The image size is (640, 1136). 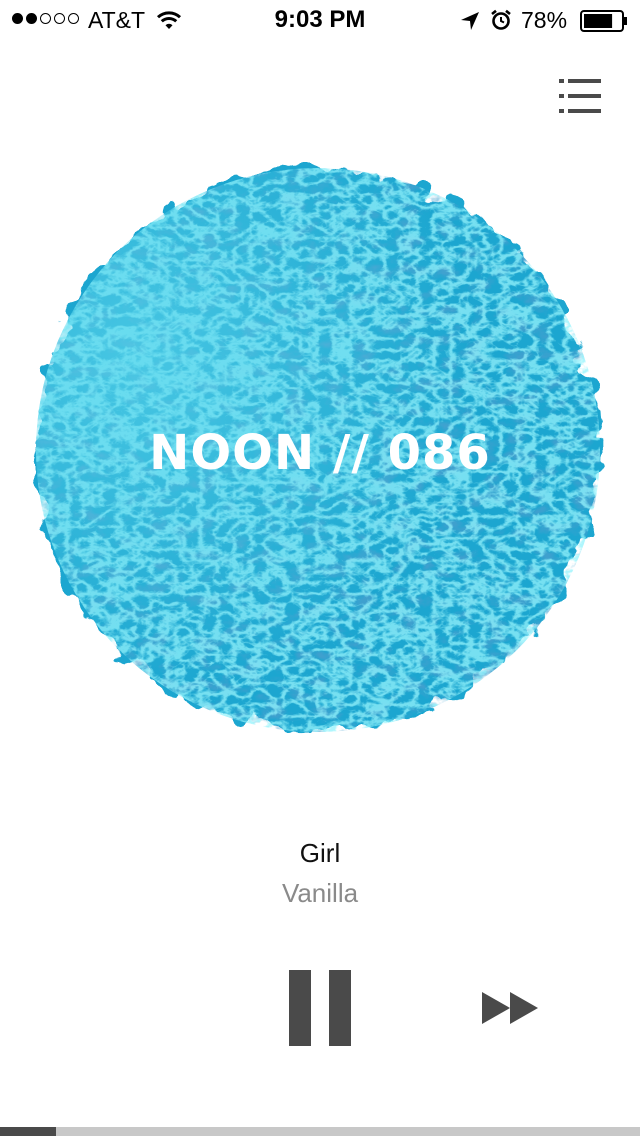 I want to click on battery-icon, so click(x=604, y=21).